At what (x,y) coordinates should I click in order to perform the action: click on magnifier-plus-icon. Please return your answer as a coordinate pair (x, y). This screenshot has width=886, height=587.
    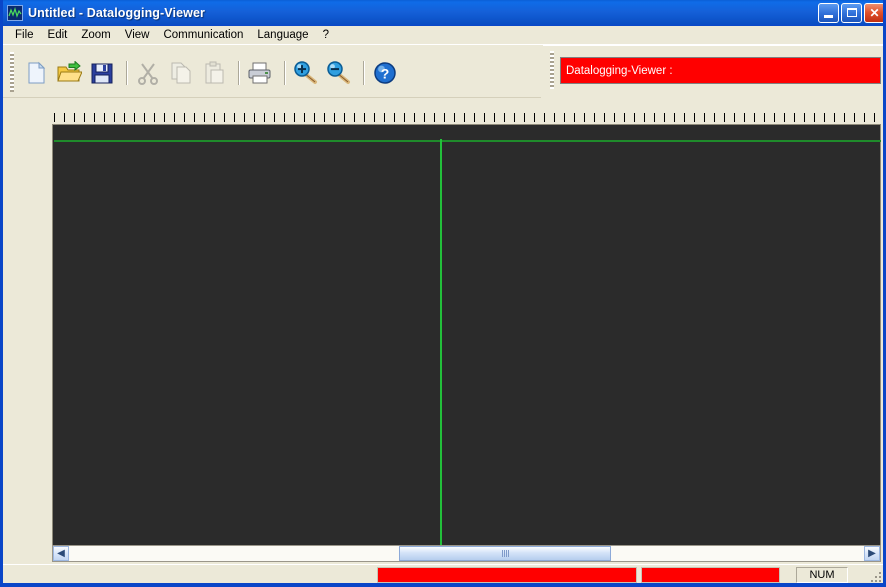
    Looking at the image, I should click on (305, 72).